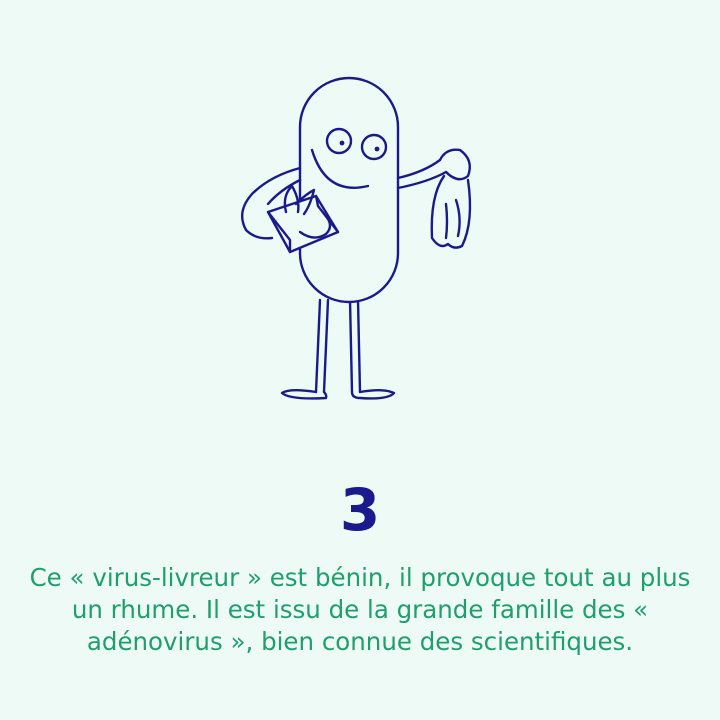 The width and height of the screenshot is (720, 720). I want to click on right-leg, so click(355, 346).